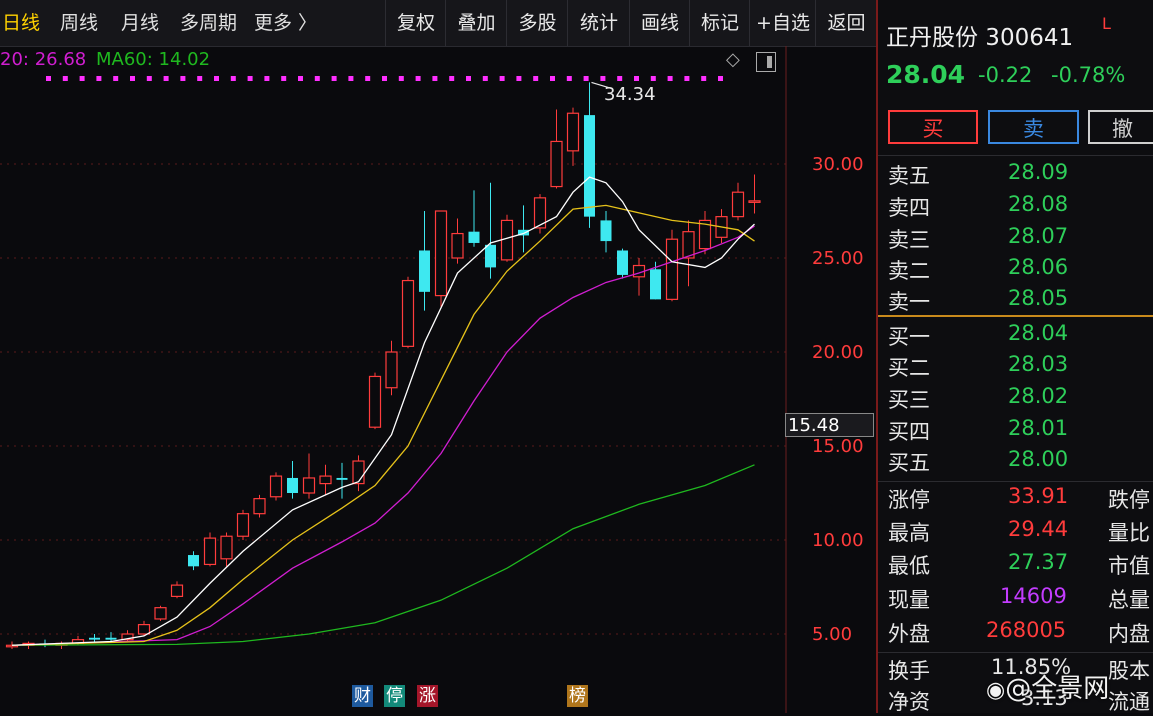  I want to click on tab-monthly: 月线, so click(140, 23).